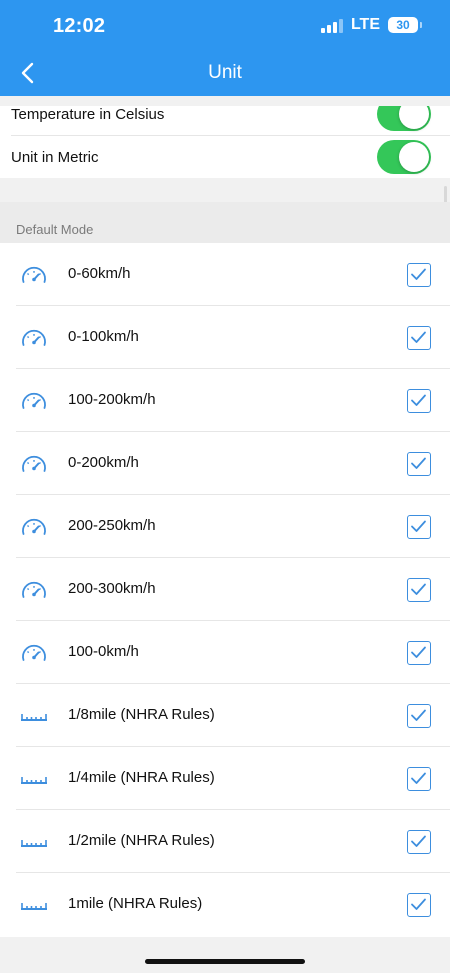  I want to click on toggle-row-celsius: Temperature in Celsius, so click(225, 121).